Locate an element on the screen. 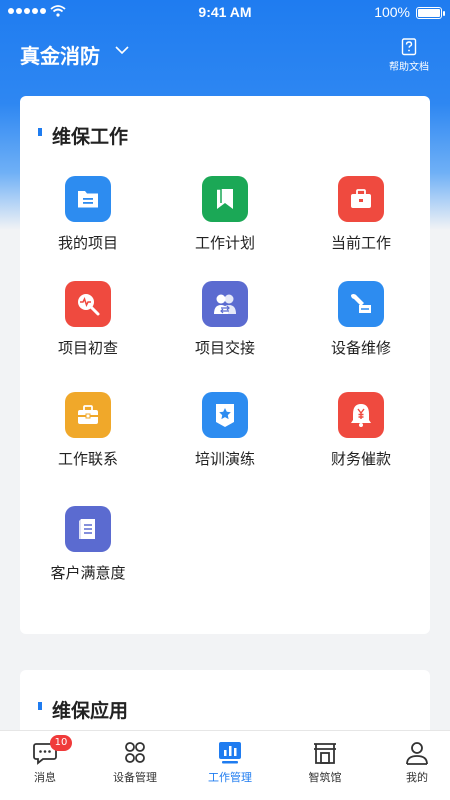  tab-messages: 10 消息 is located at coordinates (45, 760).